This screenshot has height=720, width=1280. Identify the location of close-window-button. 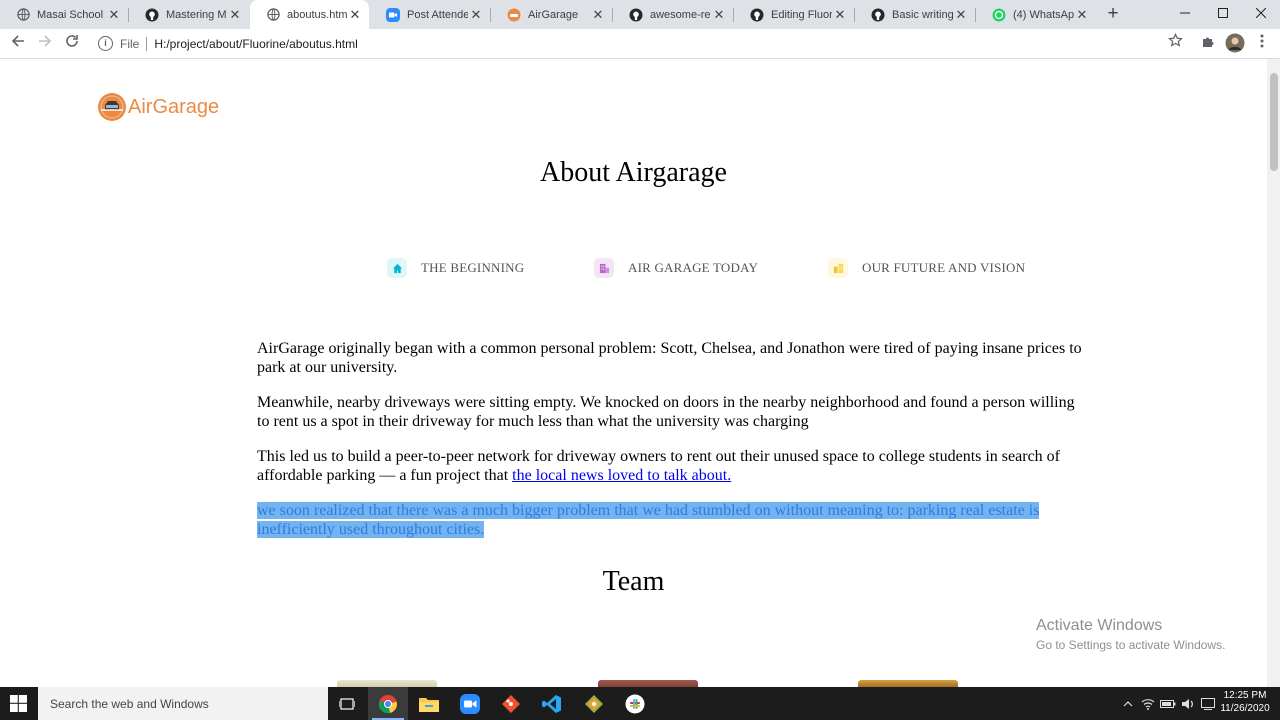
(1261, 14).